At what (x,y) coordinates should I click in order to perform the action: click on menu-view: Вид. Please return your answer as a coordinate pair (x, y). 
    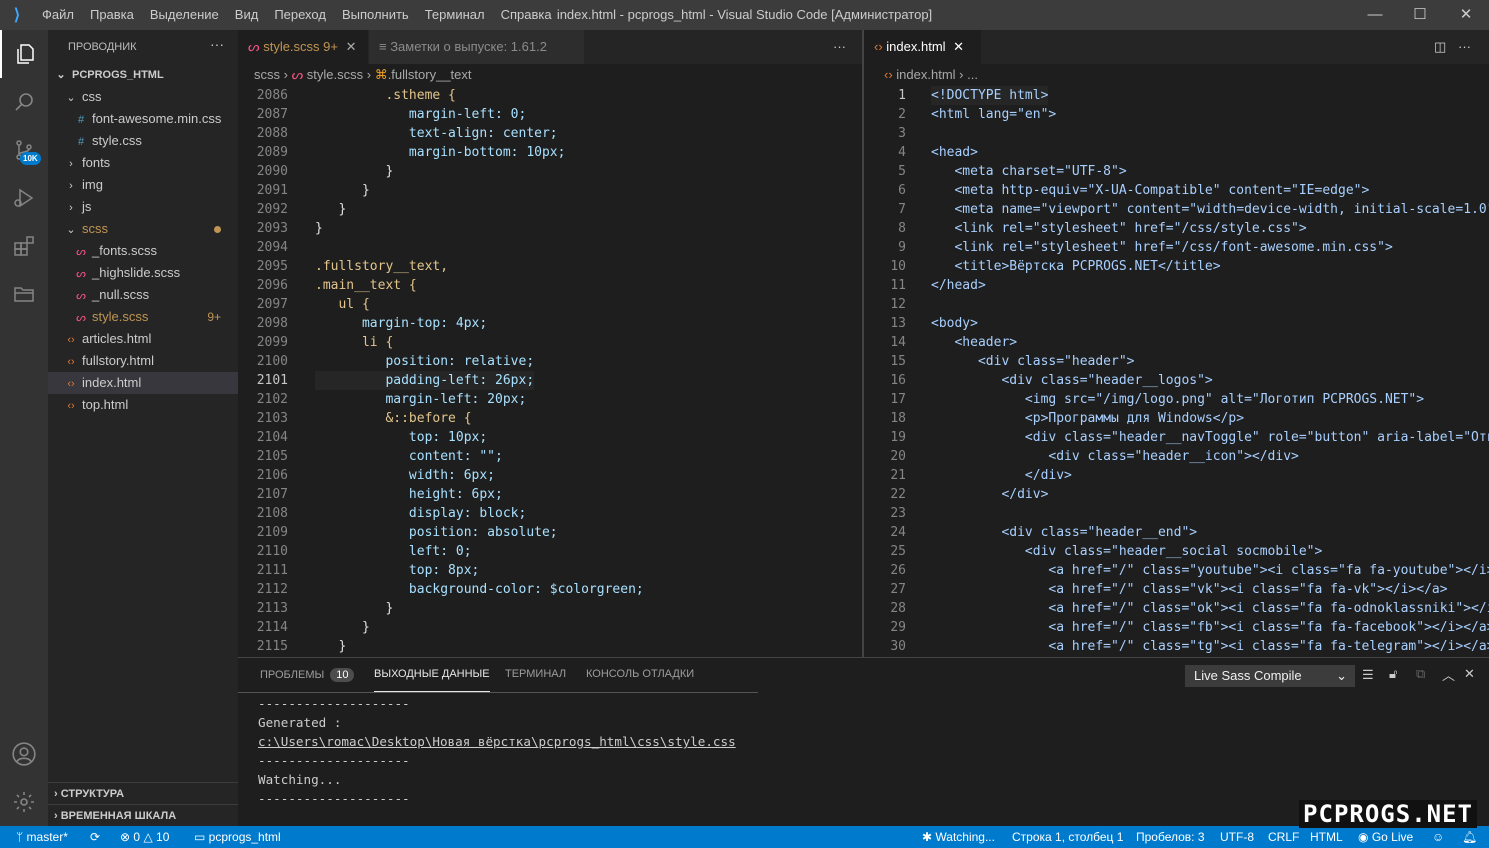
    Looking at the image, I should click on (247, 15).